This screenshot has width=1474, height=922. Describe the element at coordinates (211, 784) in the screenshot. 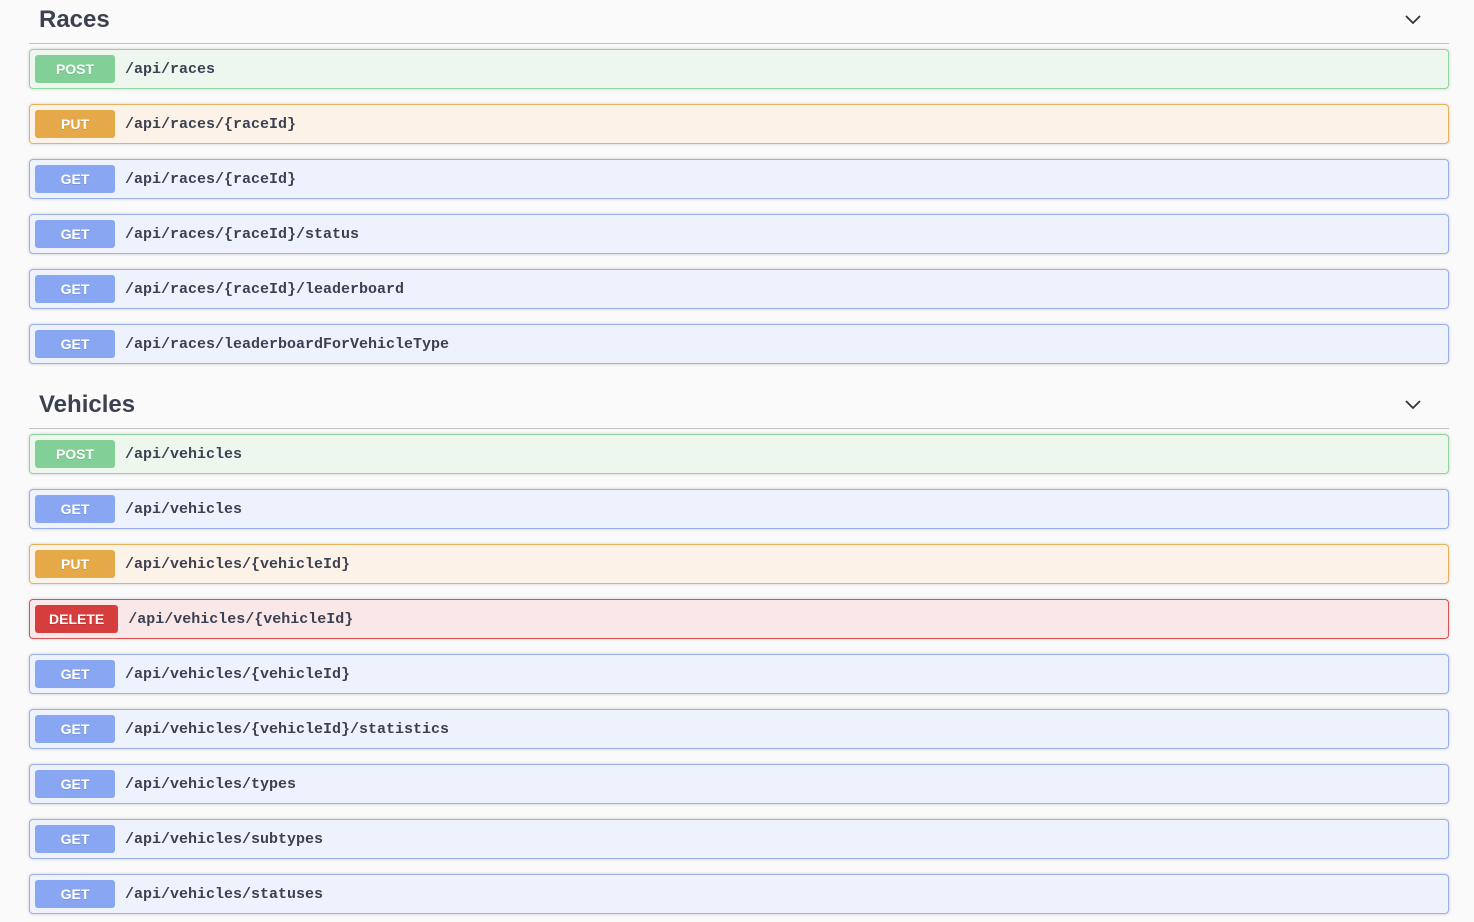

I see `operation-path: /api/vehicles/types` at that location.